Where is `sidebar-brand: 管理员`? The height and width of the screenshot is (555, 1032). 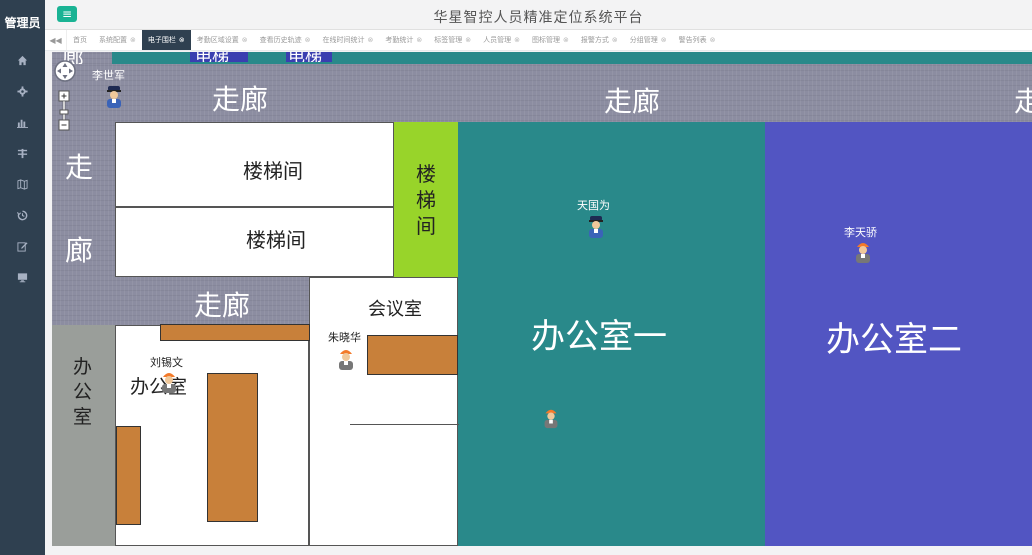
sidebar-brand: 管理员 is located at coordinates (22, 22).